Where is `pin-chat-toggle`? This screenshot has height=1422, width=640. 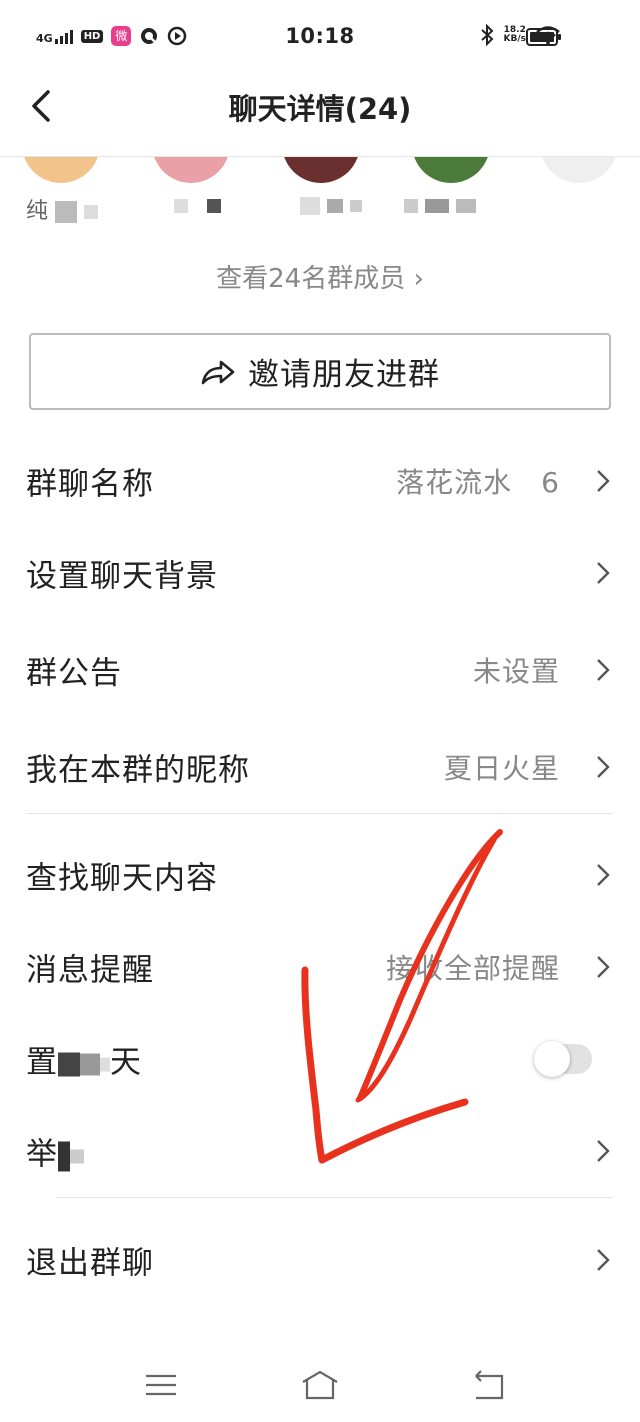
pin-chat-toggle is located at coordinates (563, 1059).